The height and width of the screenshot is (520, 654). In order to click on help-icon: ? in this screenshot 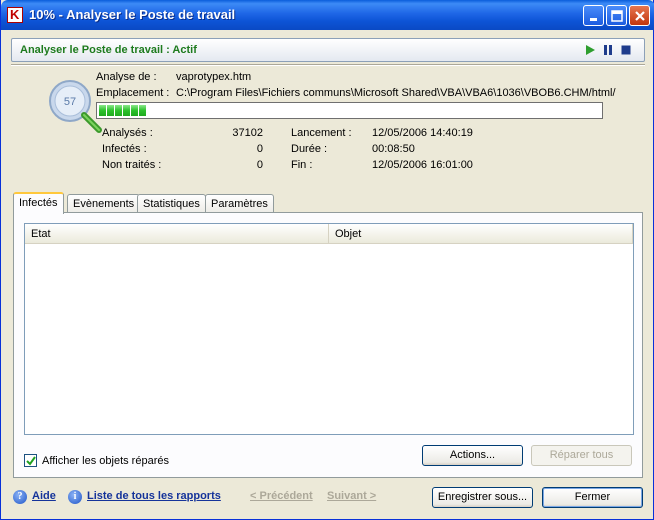, I will do `click(20, 497)`.